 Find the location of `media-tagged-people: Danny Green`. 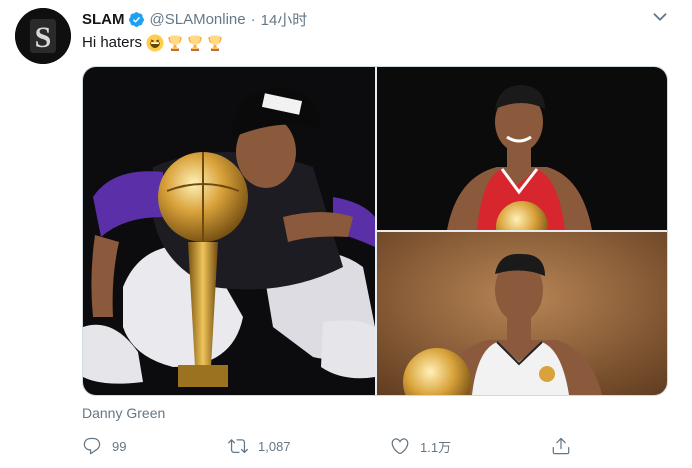

media-tagged-people: Danny Green is located at coordinates (123, 413).